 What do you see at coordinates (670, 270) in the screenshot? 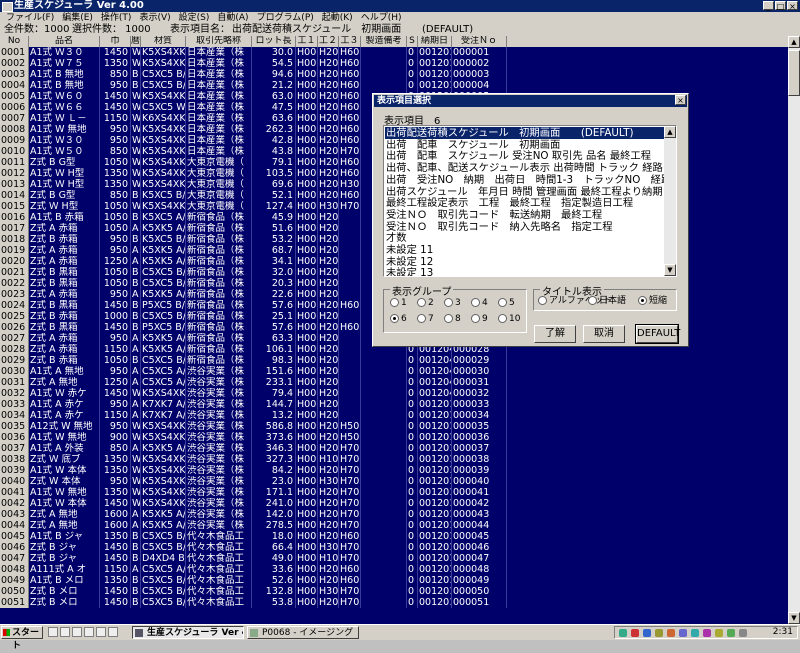
I see `list-scroll-down: ▼` at bounding box center [670, 270].